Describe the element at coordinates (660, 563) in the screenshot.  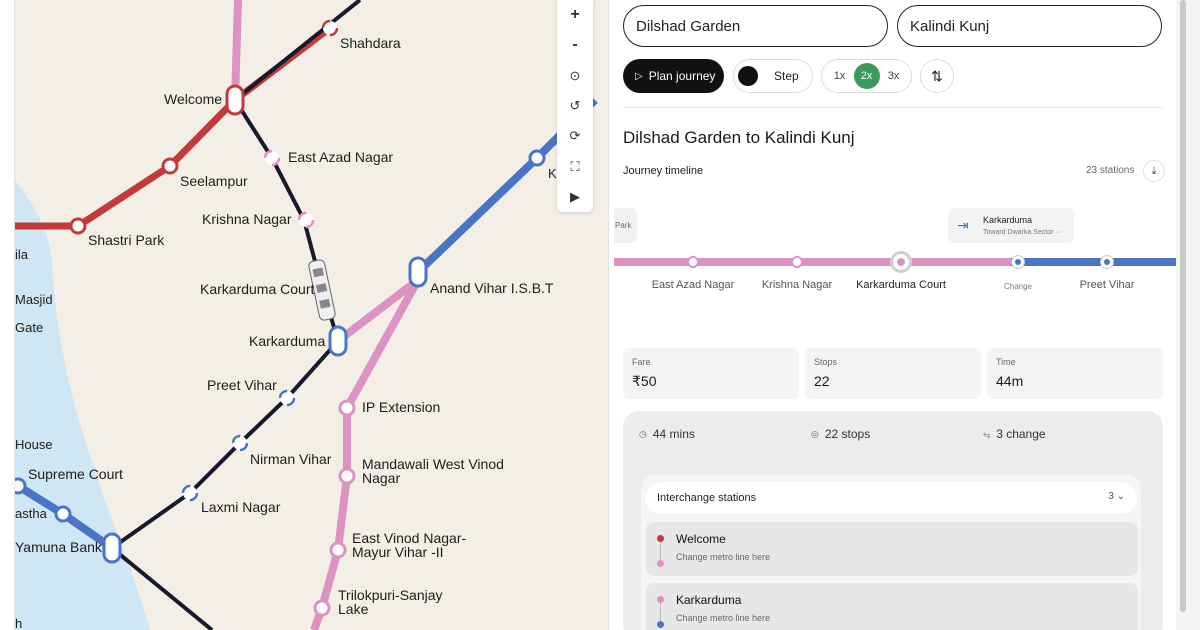
I see `line-color-dot` at that location.